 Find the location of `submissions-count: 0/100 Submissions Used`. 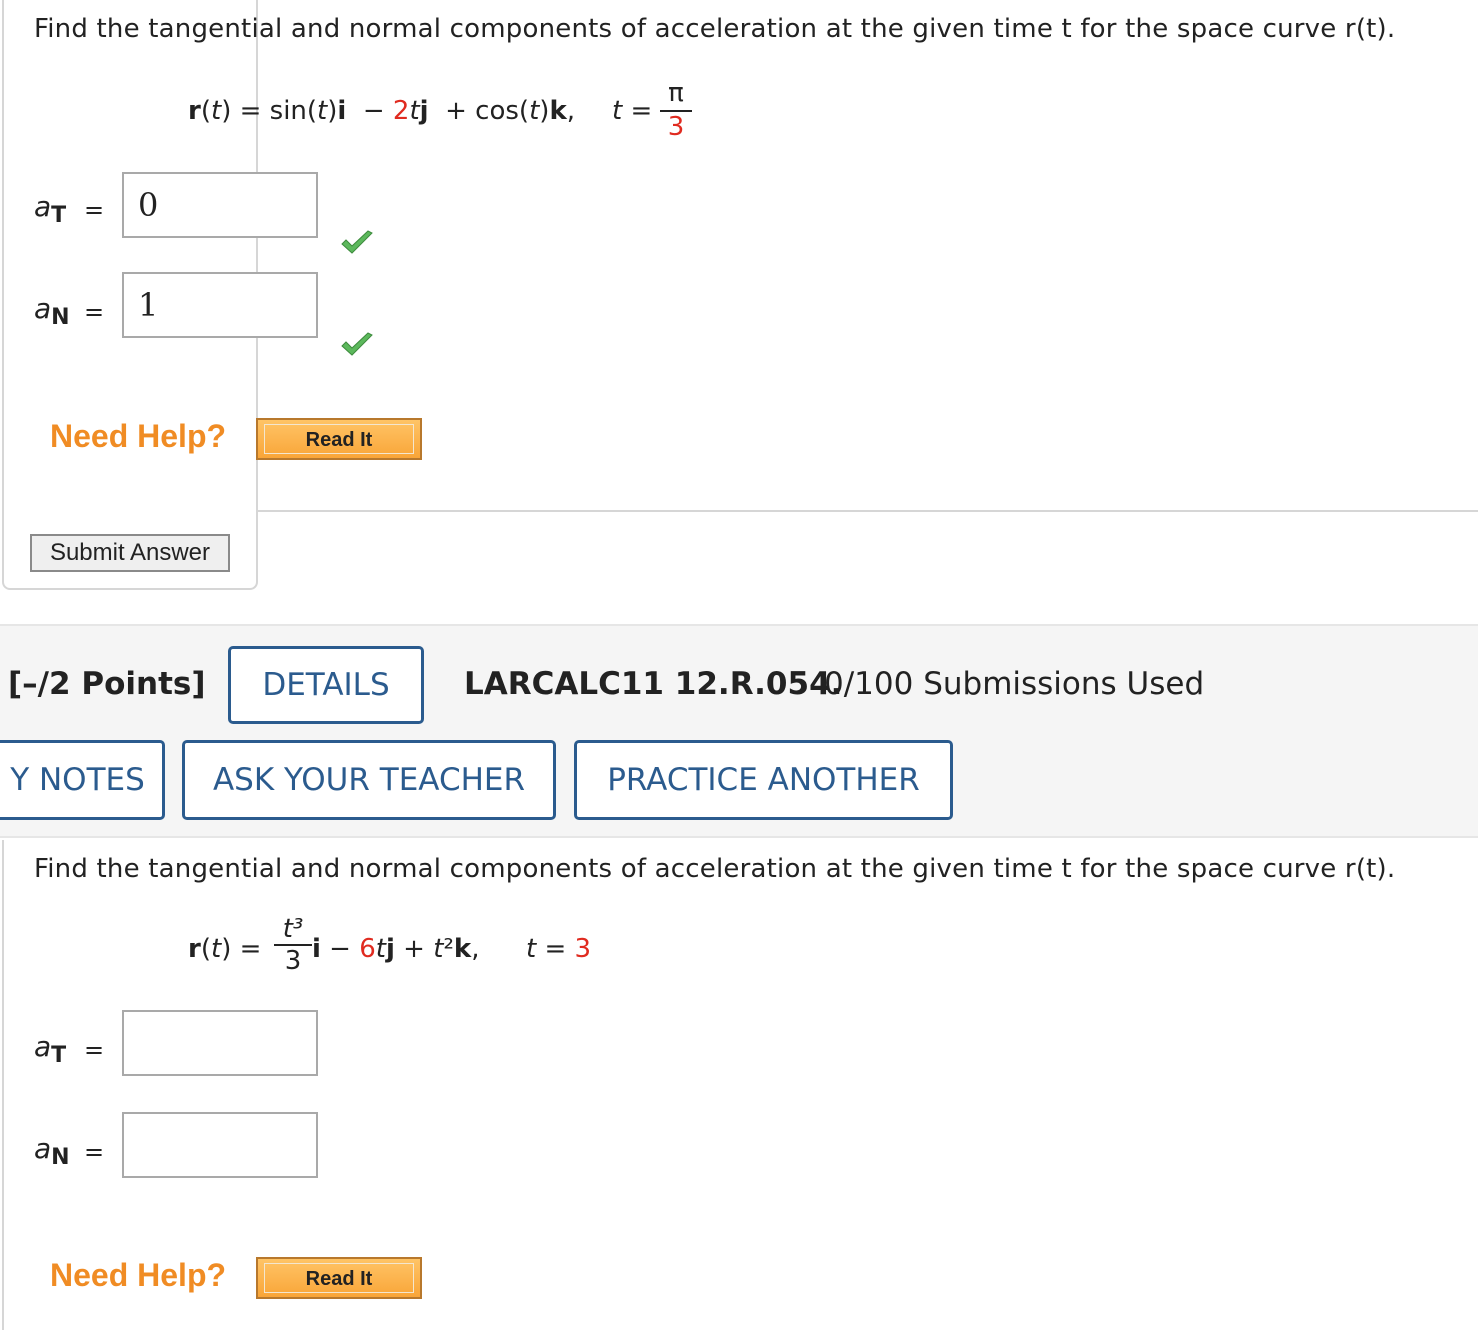

submissions-count: 0/100 Submissions Used is located at coordinates (1014, 684).